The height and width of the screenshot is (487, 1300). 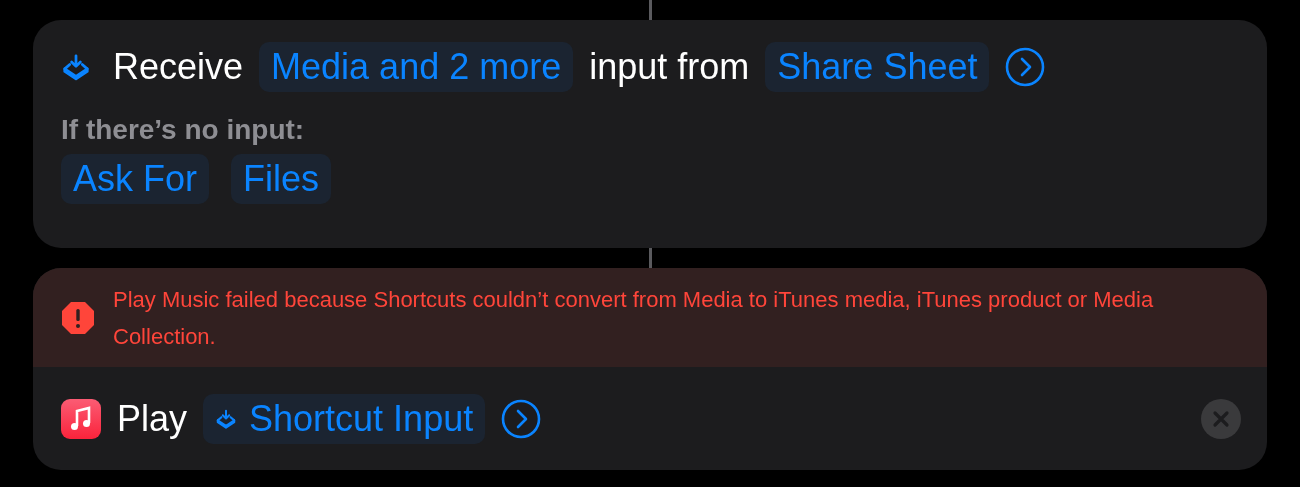 What do you see at coordinates (78, 317) in the screenshot?
I see `error-octagon-icon` at bounding box center [78, 317].